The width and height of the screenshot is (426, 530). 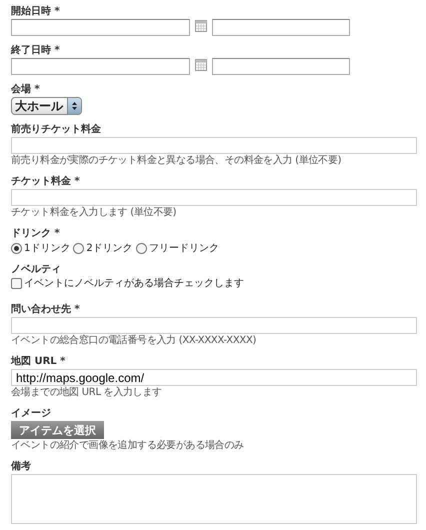 I want to click on hint-text: イベントの総合窓口の電話番号を入力 (XX-XXXX-XXXX), so click(x=133, y=341).